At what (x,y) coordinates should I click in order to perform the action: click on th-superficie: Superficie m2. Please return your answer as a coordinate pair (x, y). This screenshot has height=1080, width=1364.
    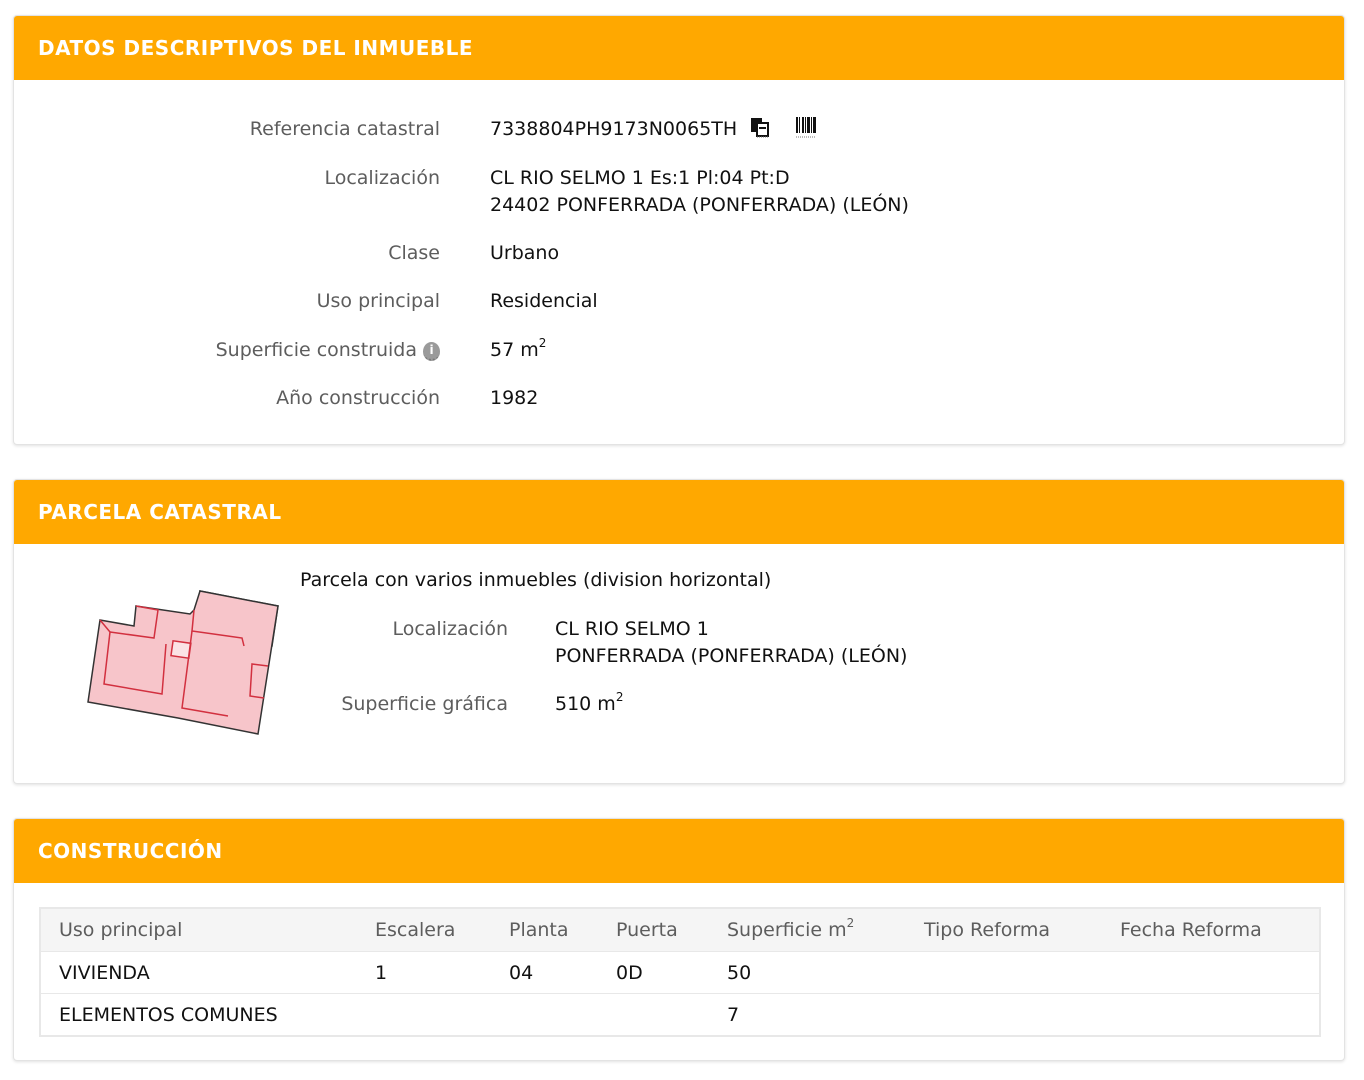
    Looking at the image, I should click on (807, 930).